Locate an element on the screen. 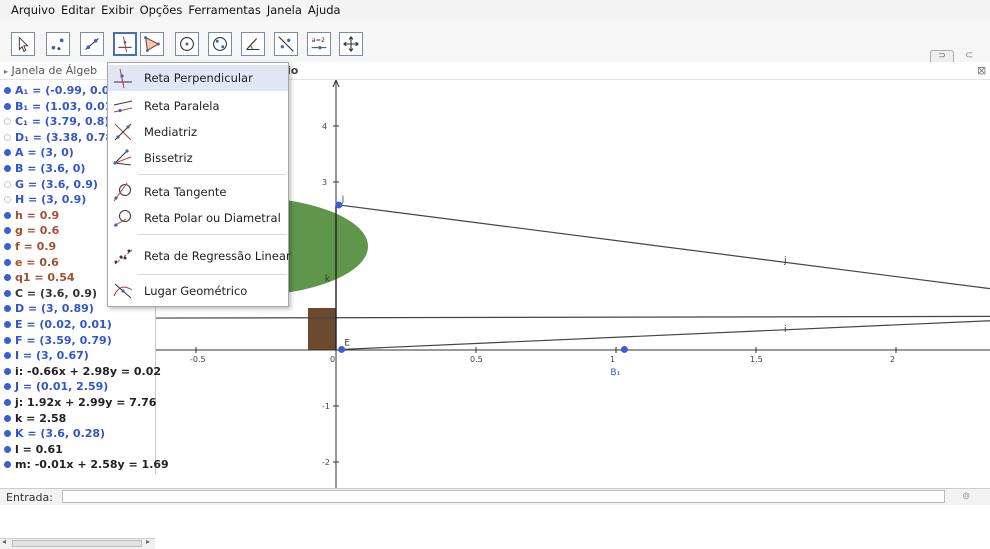 This screenshot has height=549, width=990. line-m is located at coordinates (573, 317).